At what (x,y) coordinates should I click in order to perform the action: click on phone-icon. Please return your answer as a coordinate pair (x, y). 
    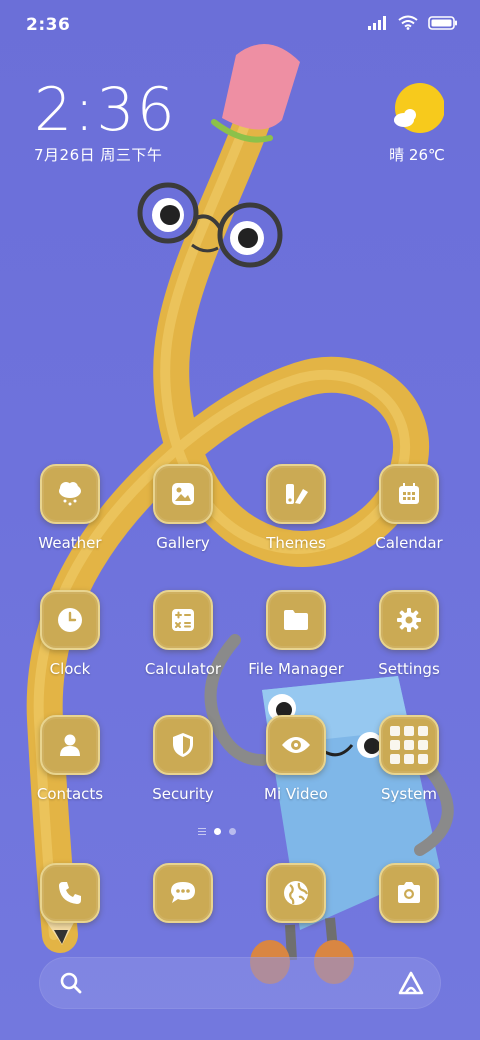
    Looking at the image, I should click on (70, 893).